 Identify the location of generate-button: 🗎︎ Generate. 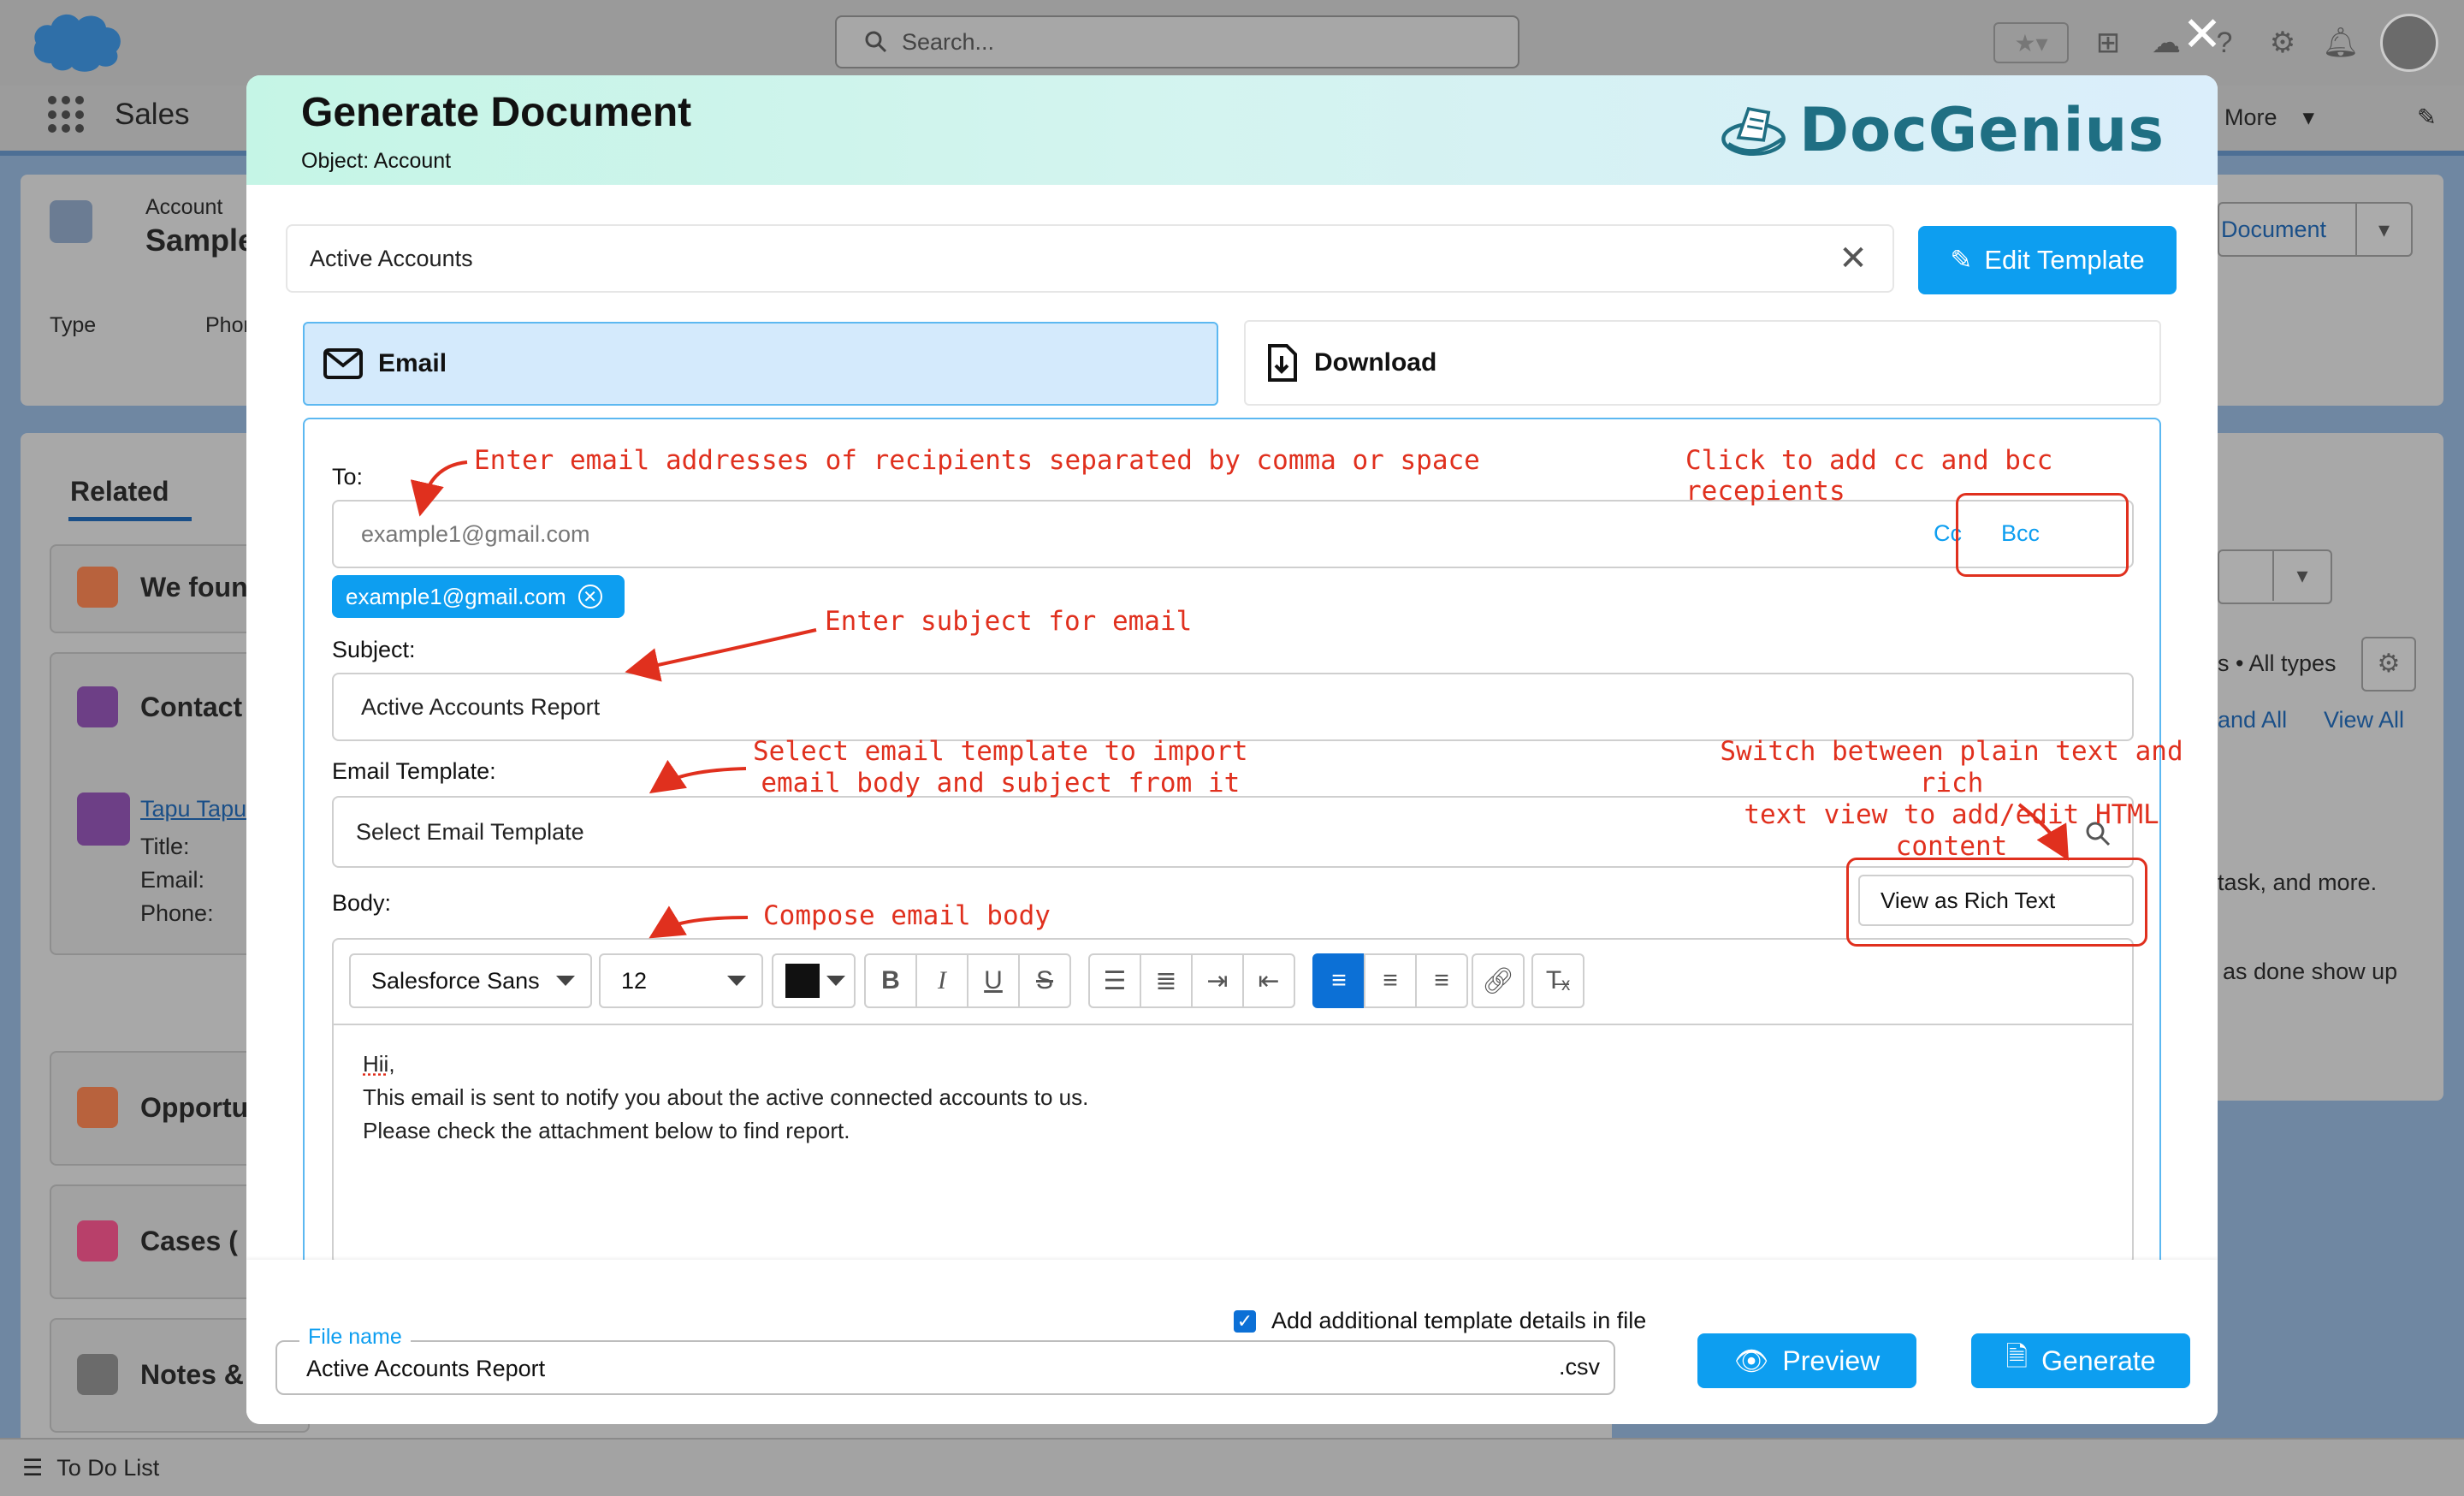
(2080, 1360).